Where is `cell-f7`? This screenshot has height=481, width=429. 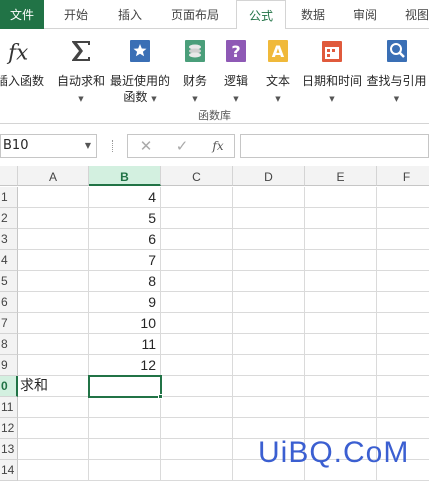 cell-f7 is located at coordinates (403, 323).